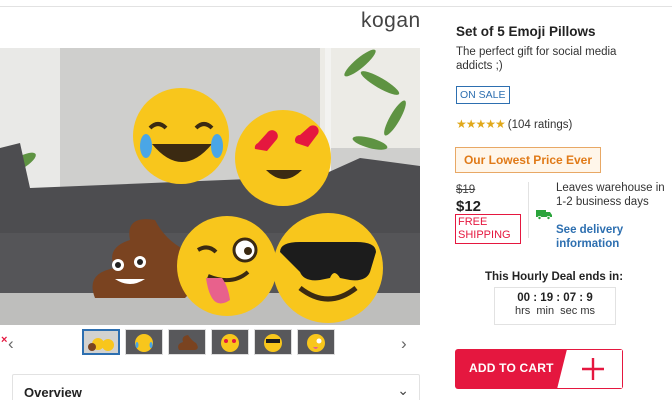  I want to click on deal-countdown: 00 : 19 : 07 : 9 hrs min sec ms, so click(555, 306).